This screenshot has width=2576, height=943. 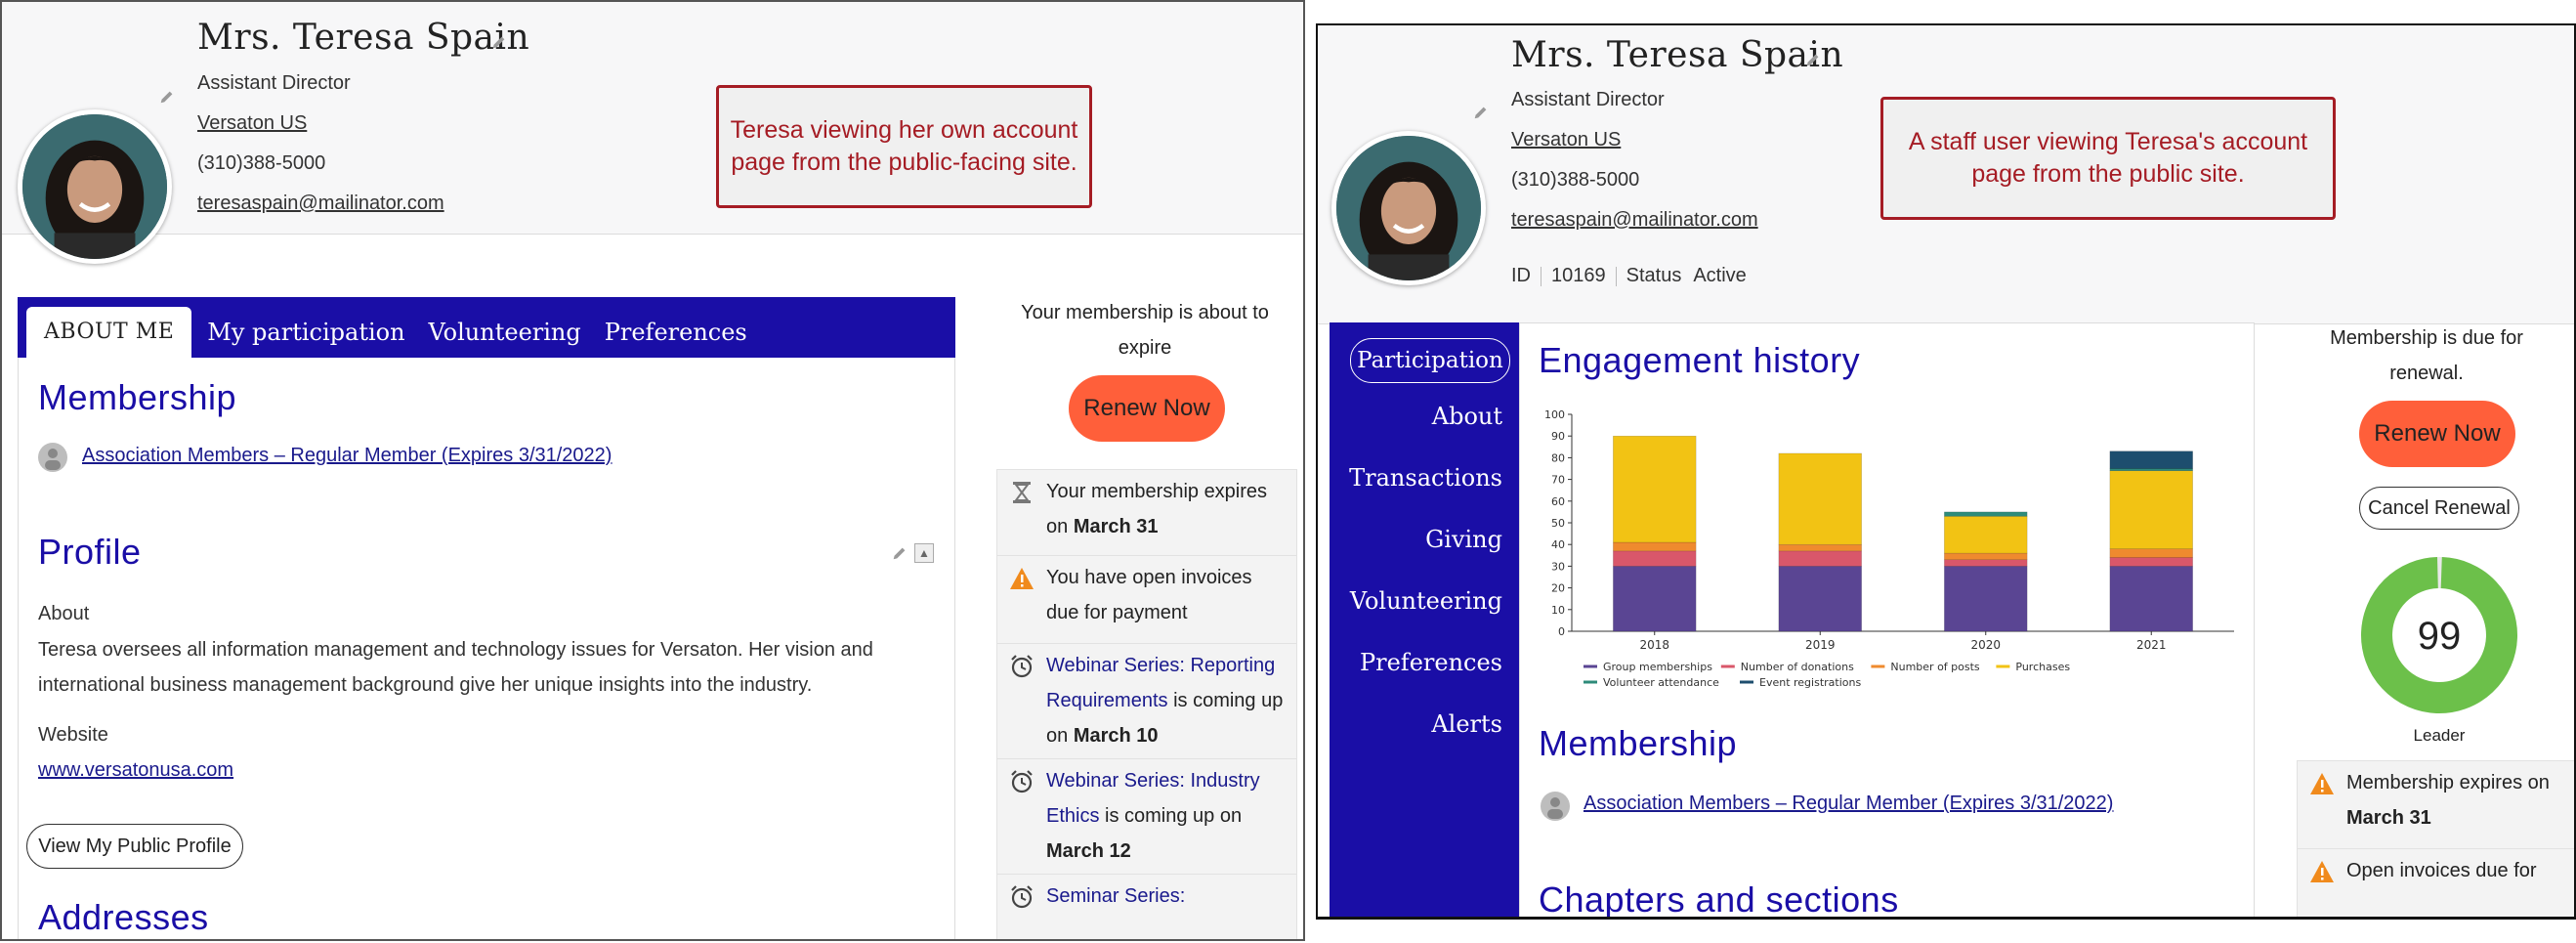 I want to click on engagement-score-donut: 99, so click(x=2439, y=634).